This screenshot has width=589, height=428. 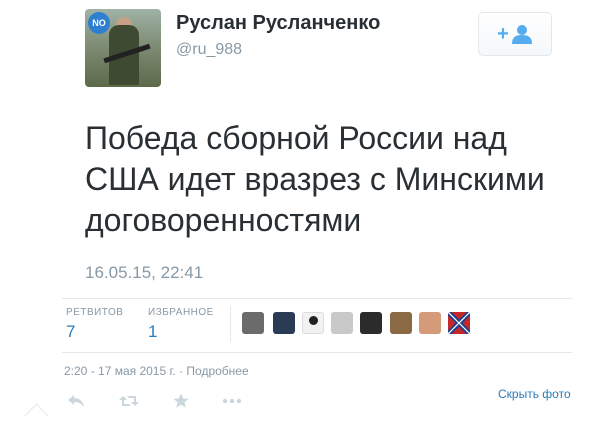 I want to click on retweet-button, so click(x=129, y=401).